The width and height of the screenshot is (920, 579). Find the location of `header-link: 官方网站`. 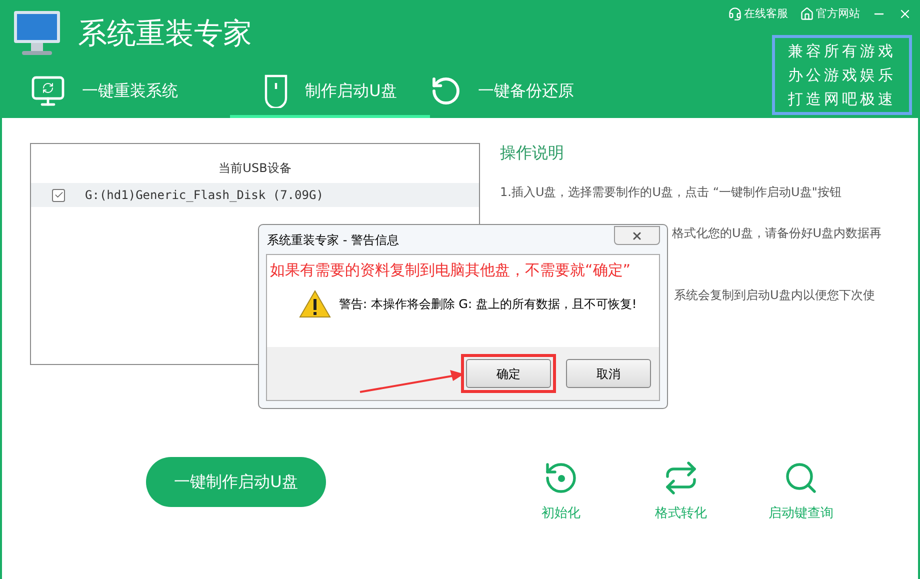

header-link: 官方网站 is located at coordinates (830, 14).